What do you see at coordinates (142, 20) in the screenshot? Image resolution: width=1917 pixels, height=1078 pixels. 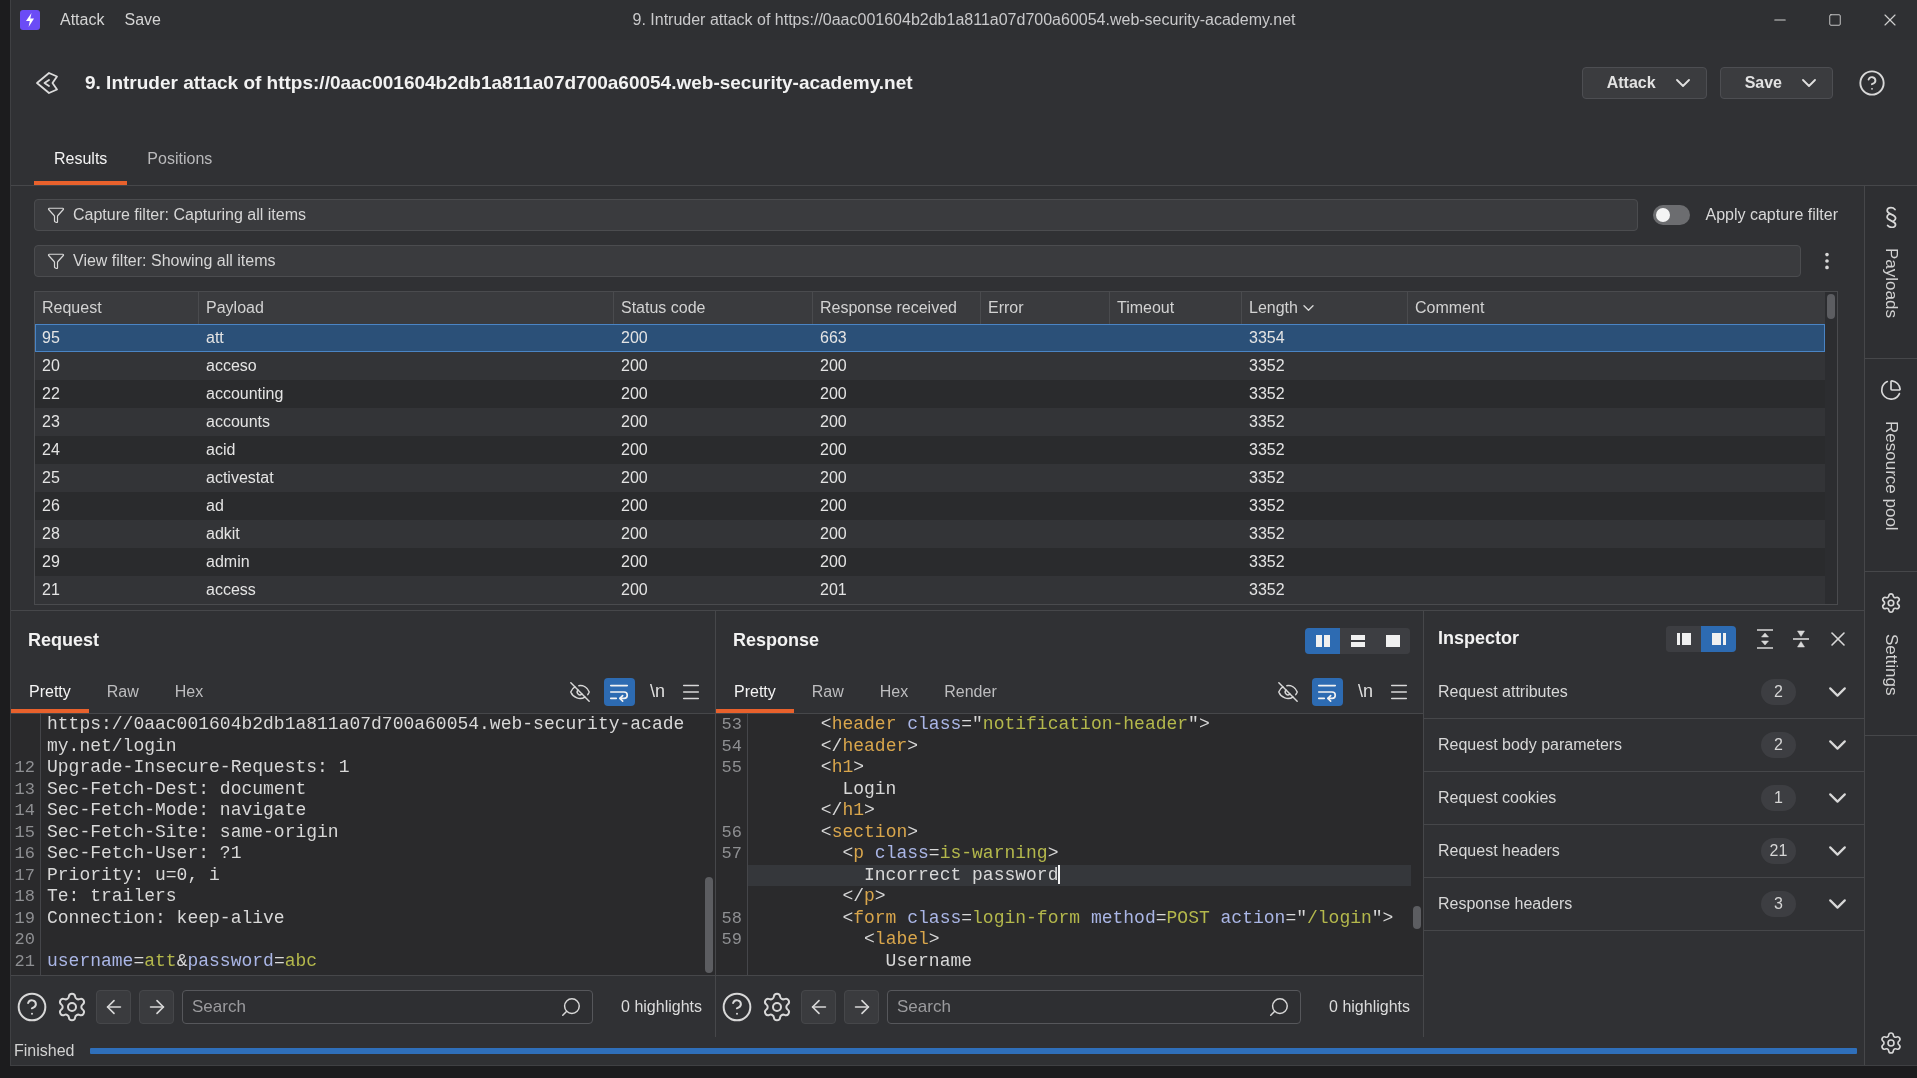 I see `menu-item: Save` at bounding box center [142, 20].